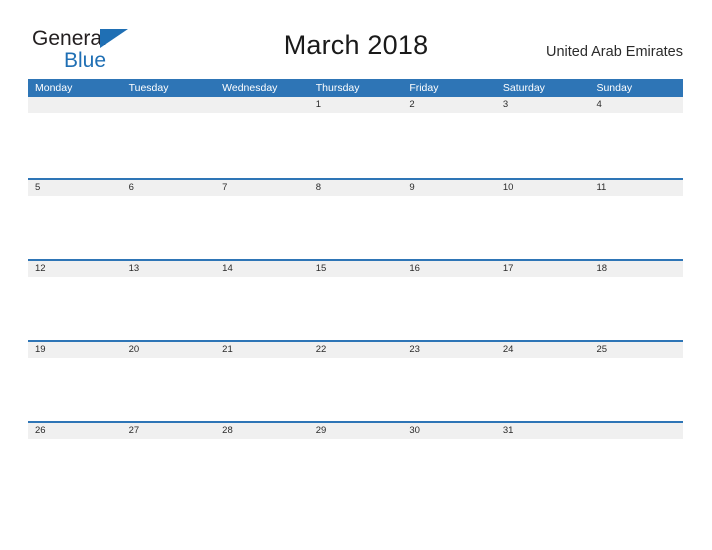 This screenshot has width=712, height=550. What do you see at coordinates (169, 431) in the screenshot?
I see `day-number: 27` at bounding box center [169, 431].